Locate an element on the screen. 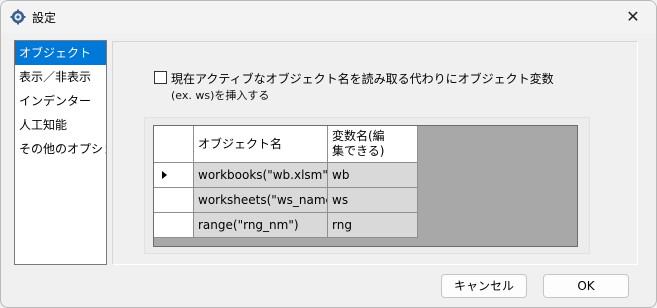 The height and width of the screenshot is (308, 657). column-header-variable-name: 変数名(編 集できる) is located at coordinates (373, 144).